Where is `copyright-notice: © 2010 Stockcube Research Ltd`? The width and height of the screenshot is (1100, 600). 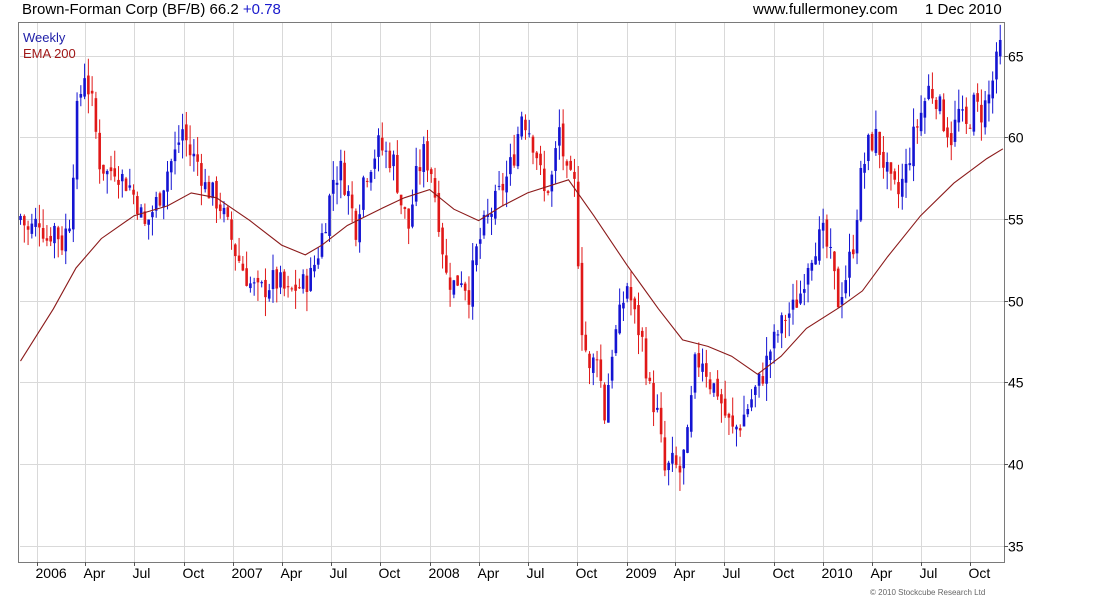
copyright-notice: © 2010 Stockcube Research Ltd is located at coordinates (928, 592).